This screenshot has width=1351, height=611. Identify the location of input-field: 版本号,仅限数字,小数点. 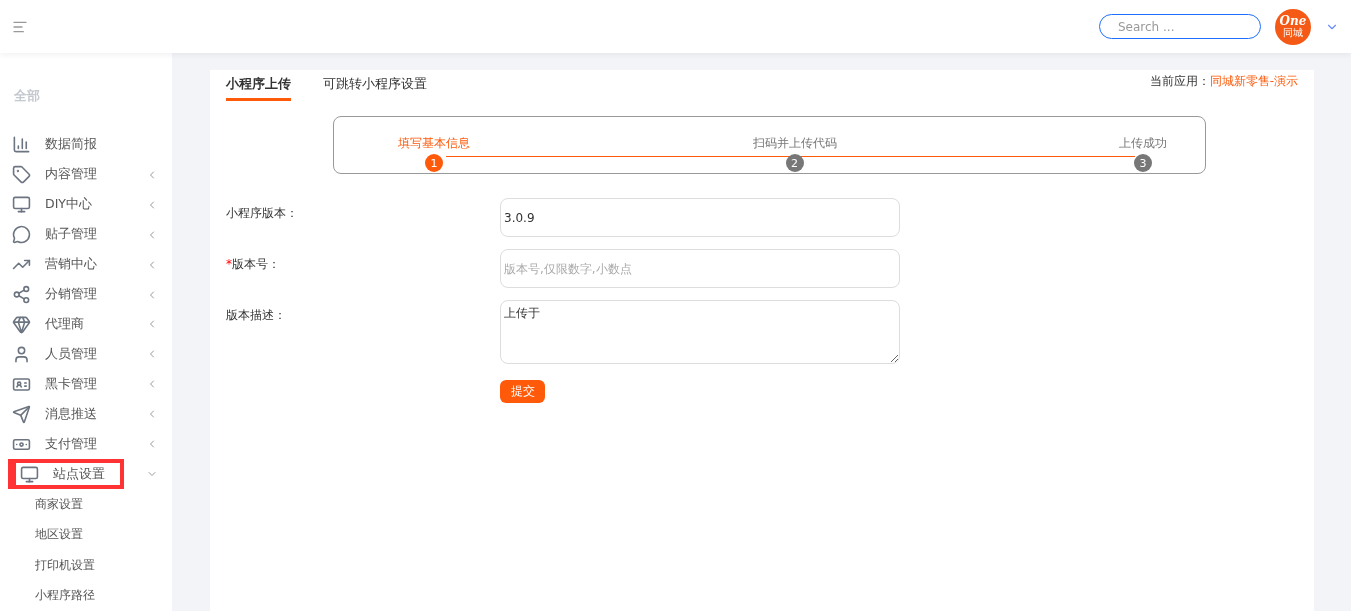
(700, 268).